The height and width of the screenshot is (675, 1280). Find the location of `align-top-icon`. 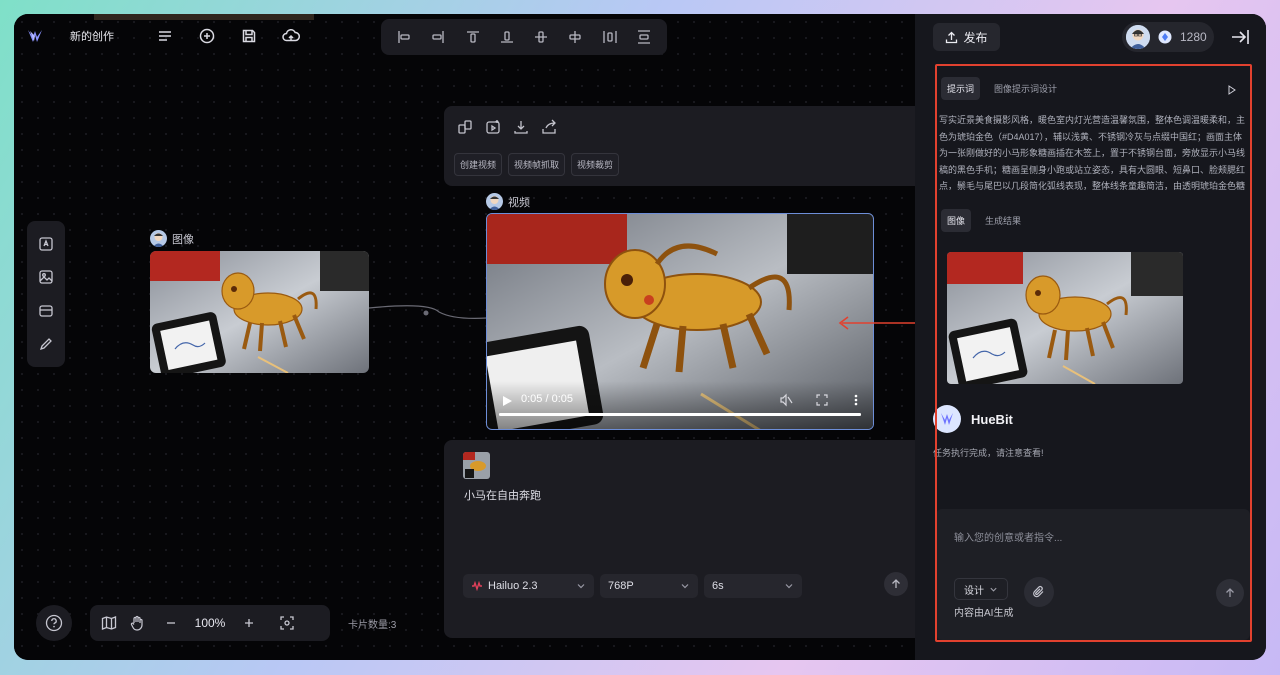

align-top-icon is located at coordinates (473, 37).